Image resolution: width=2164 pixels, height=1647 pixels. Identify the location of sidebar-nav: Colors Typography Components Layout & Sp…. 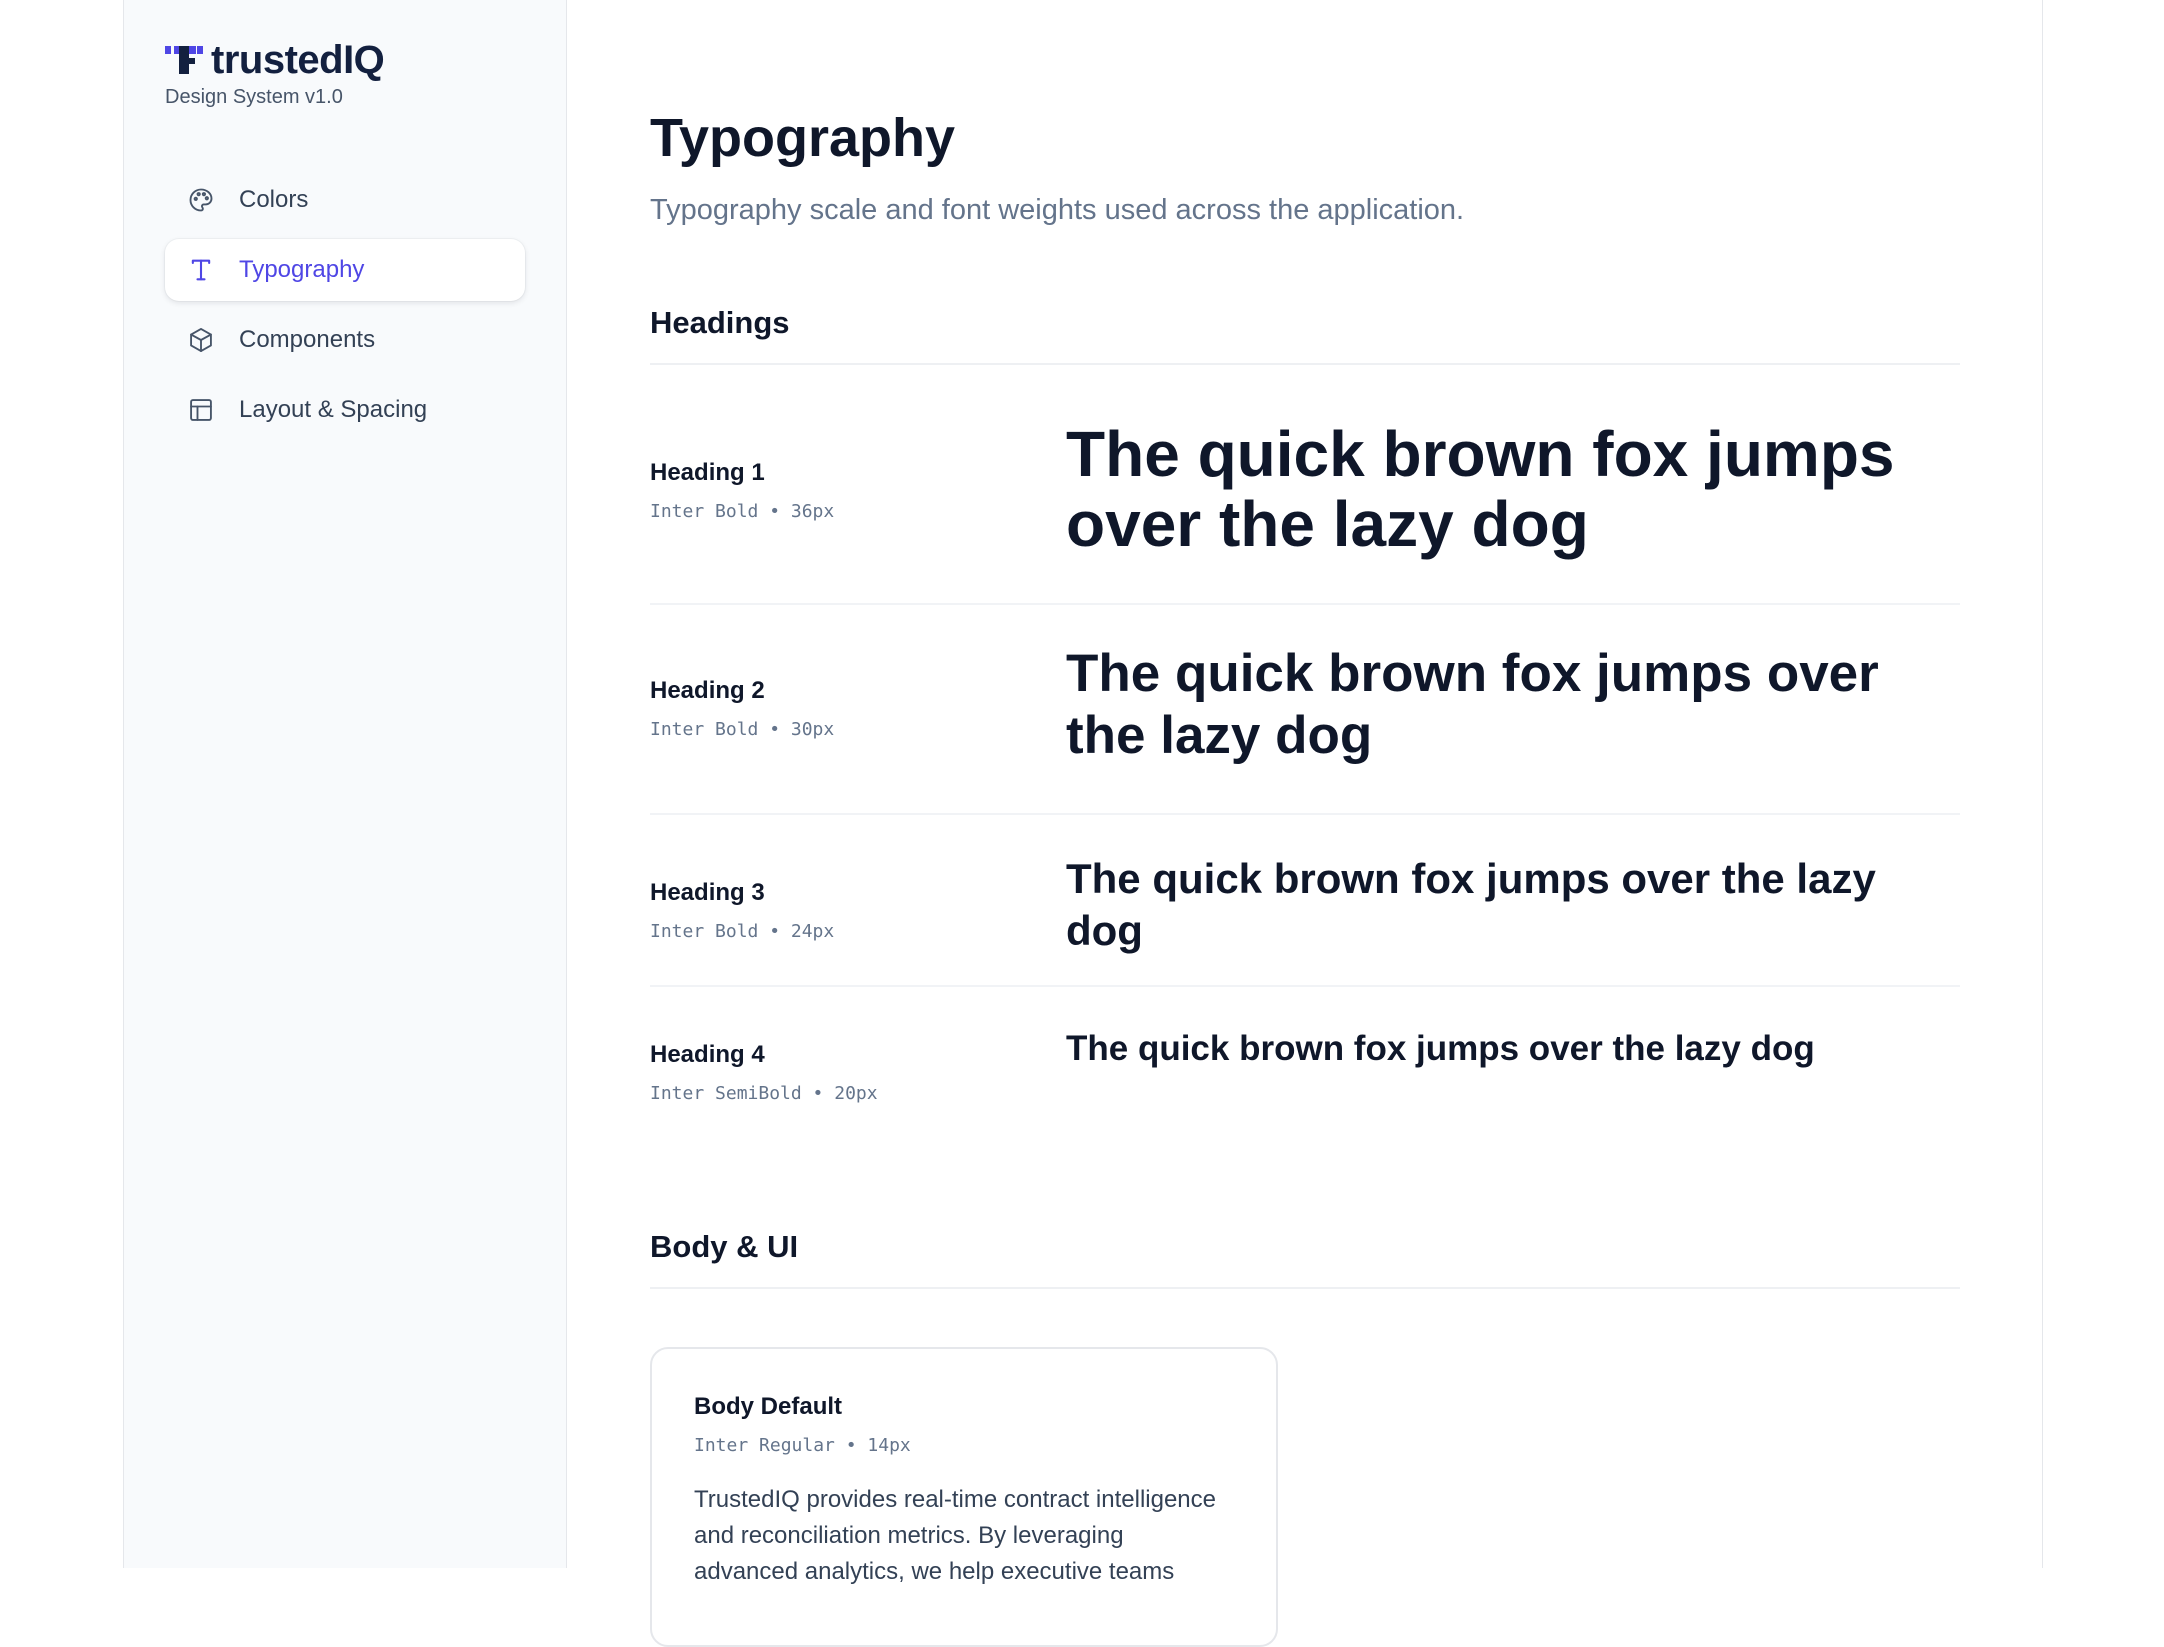
(345, 305).